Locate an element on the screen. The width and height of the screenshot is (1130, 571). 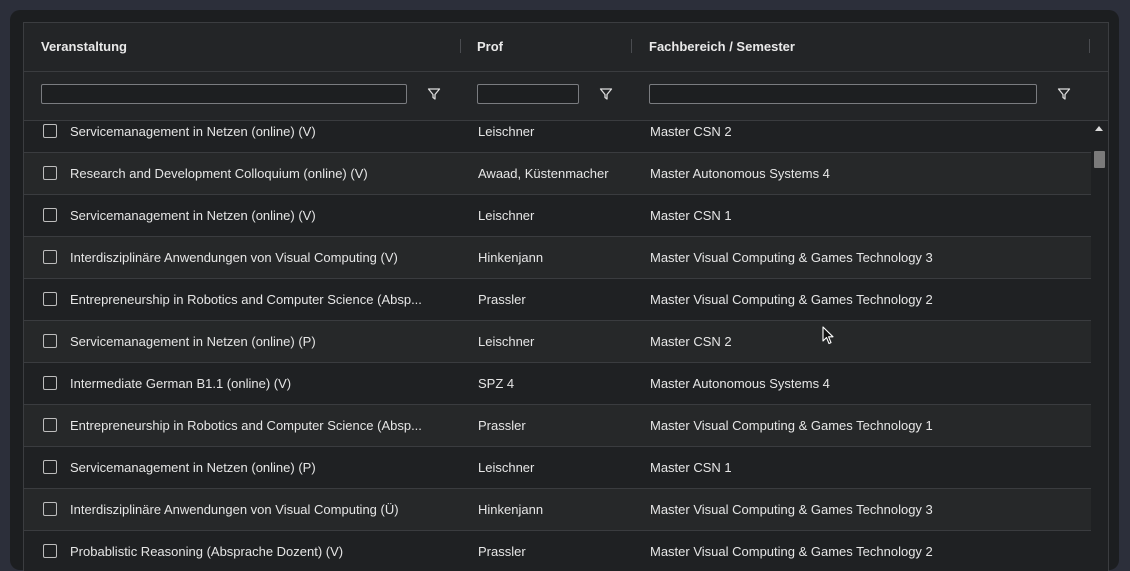
cell-prof: SPZ 4 is located at coordinates (496, 383).